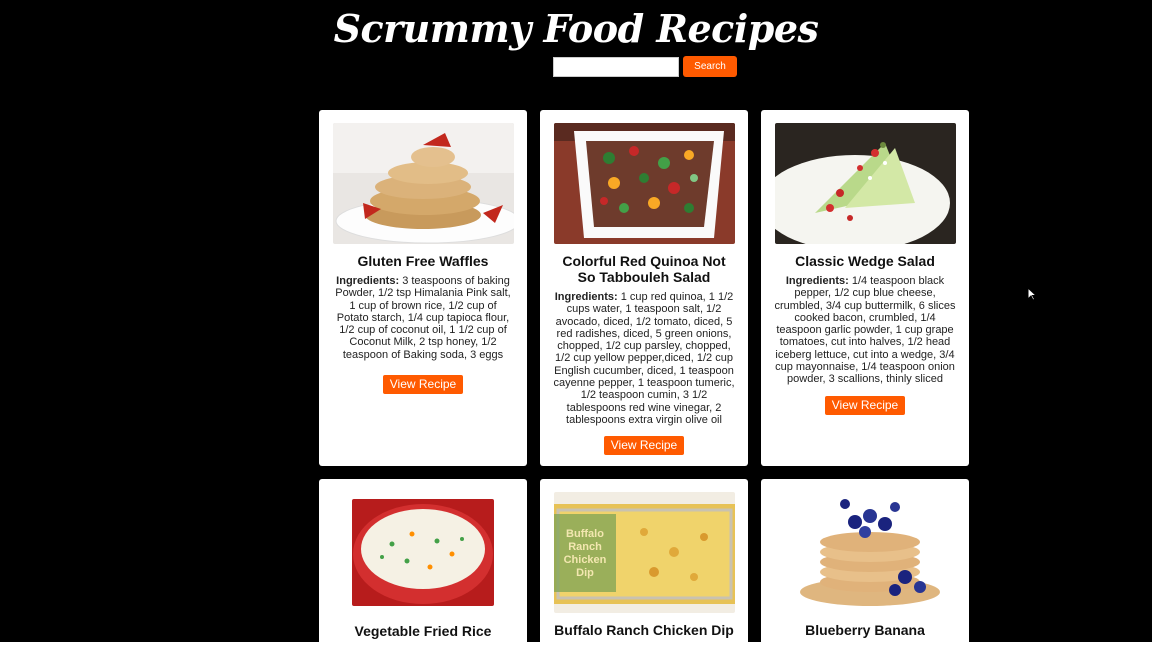 The image size is (1152, 648). I want to click on recipe-image-wedge-salad, so click(865, 183).